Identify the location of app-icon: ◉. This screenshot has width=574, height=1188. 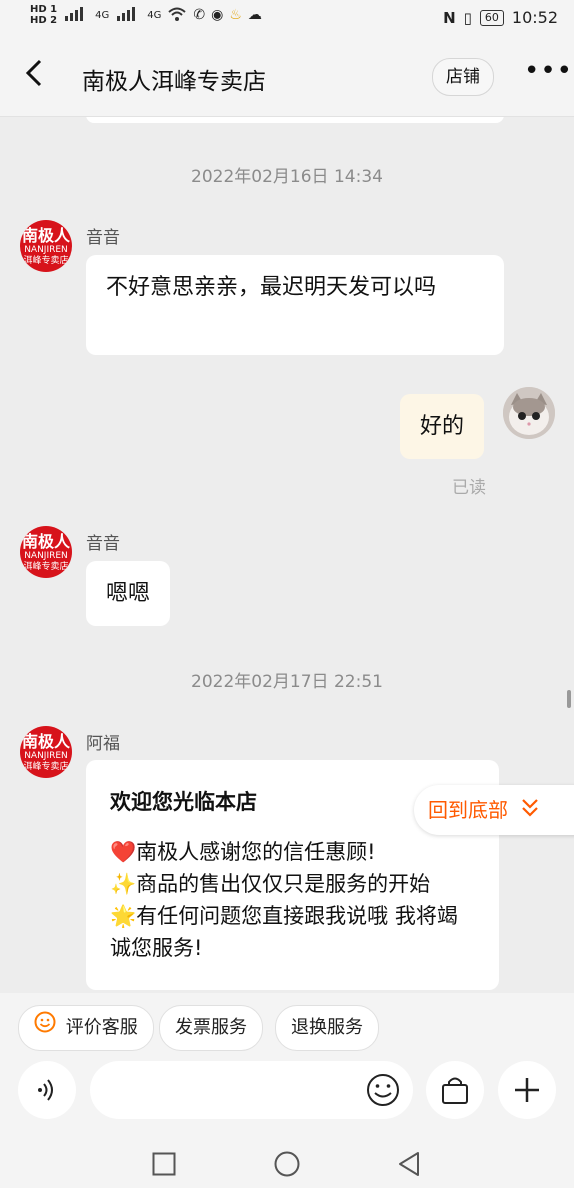
(217, 15).